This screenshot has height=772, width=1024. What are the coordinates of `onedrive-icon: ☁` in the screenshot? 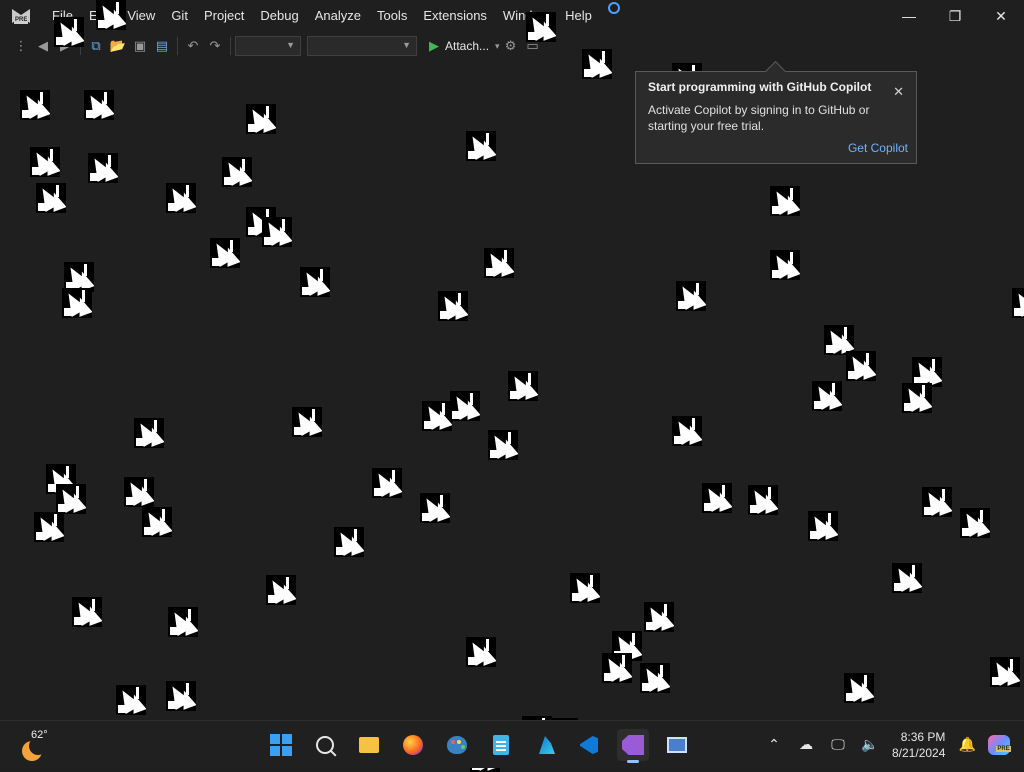 It's located at (806, 745).